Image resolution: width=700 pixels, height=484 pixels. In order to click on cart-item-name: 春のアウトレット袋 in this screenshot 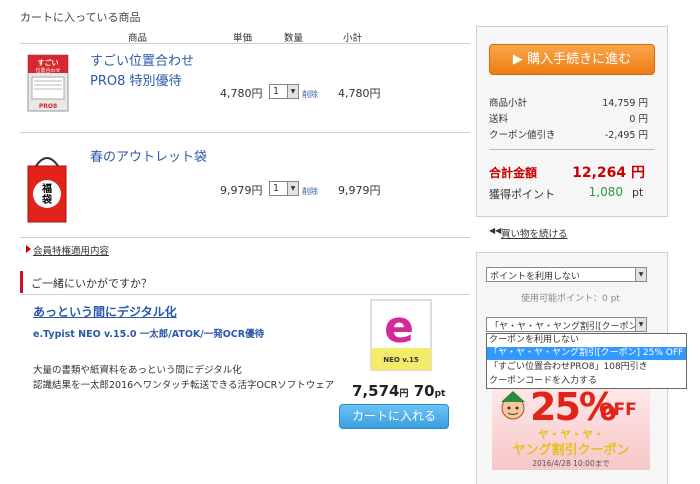, I will do `click(148, 158)`.